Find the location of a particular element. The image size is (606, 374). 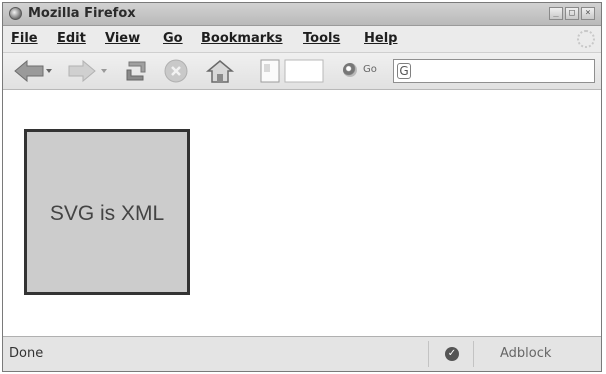

address-field: G is located at coordinates (494, 71).